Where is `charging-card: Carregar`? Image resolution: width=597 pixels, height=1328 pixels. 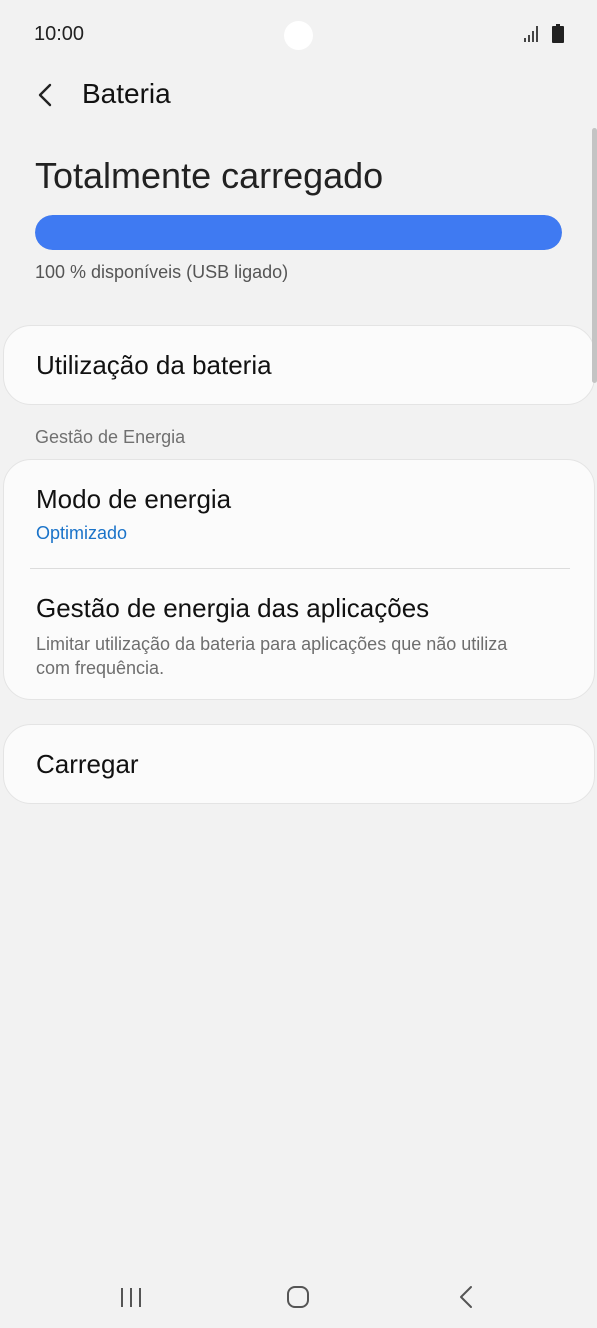
charging-card: Carregar is located at coordinates (299, 764).